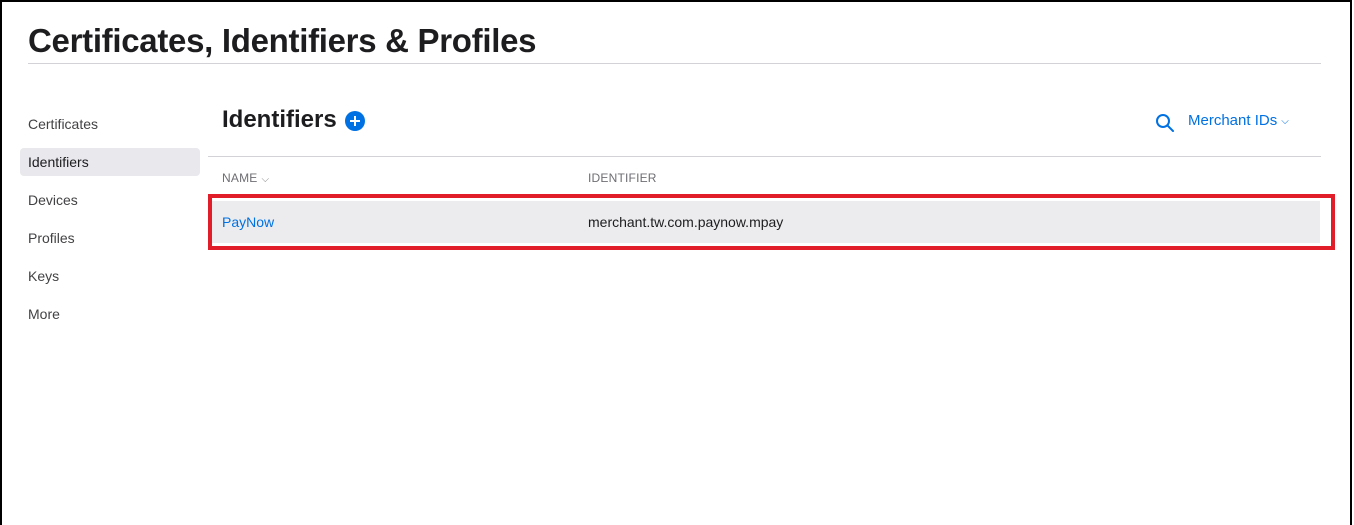  Describe the element at coordinates (110, 276) in the screenshot. I see `sidebar-item-keys: Keys` at that location.